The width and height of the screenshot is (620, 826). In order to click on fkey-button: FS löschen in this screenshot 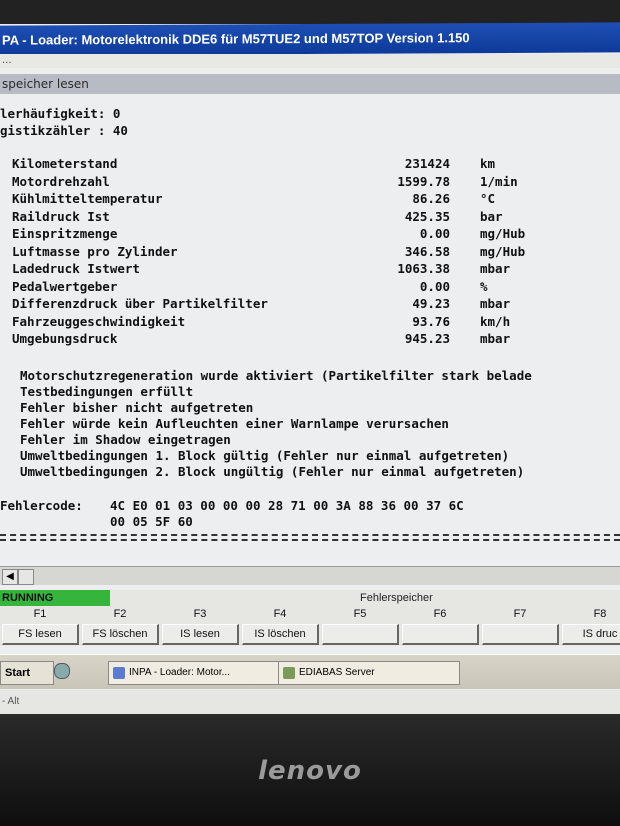, I will do `click(120, 634)`.